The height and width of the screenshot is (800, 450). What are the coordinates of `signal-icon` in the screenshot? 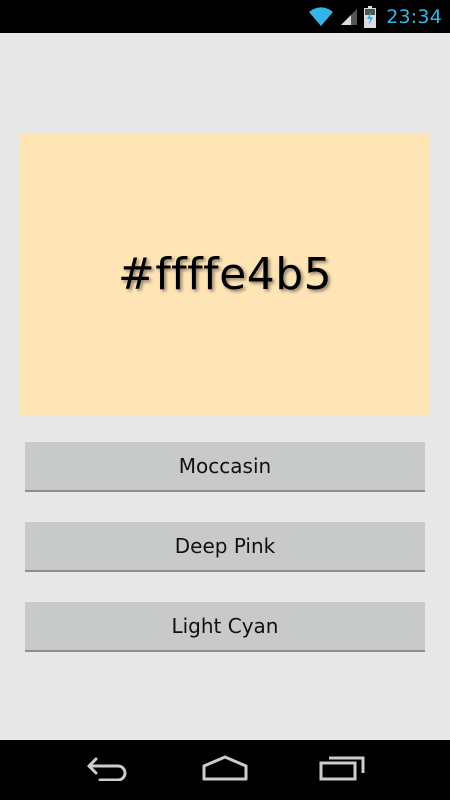 It's located at (349, 17).